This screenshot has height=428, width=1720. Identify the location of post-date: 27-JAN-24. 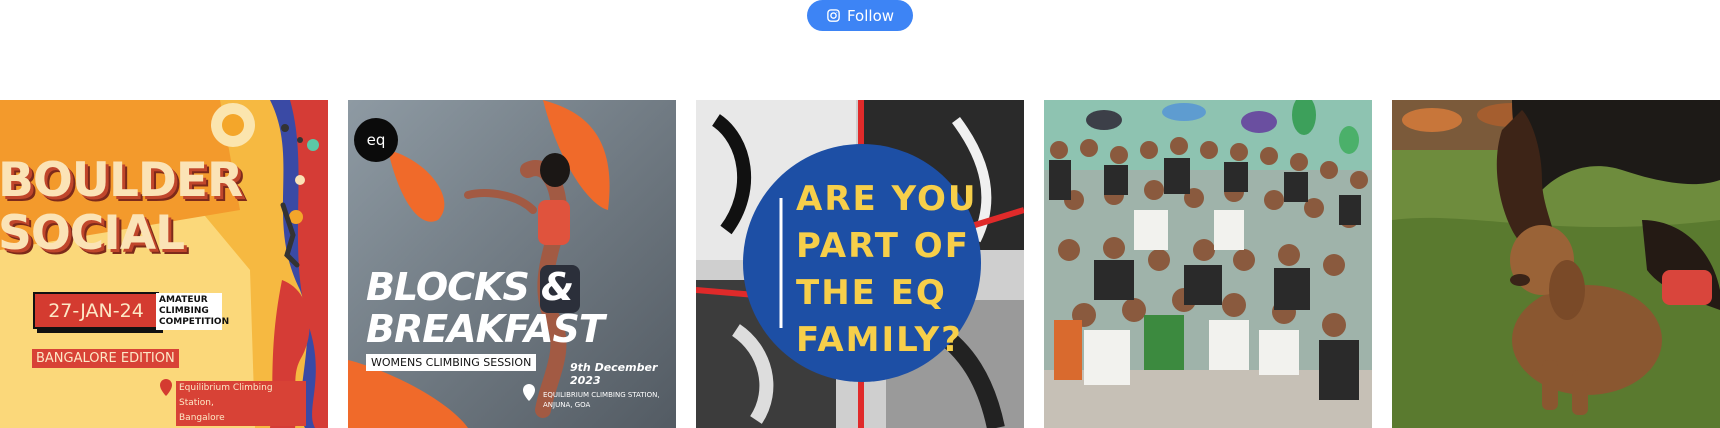
(96, 310).